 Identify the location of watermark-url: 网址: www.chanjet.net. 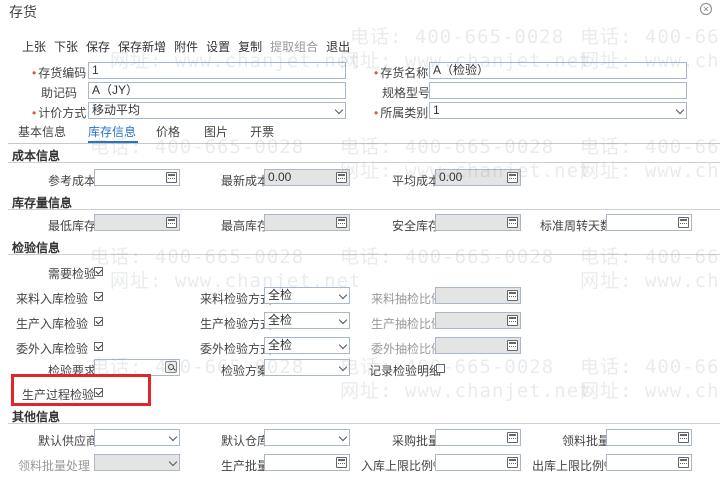
(466, 391).